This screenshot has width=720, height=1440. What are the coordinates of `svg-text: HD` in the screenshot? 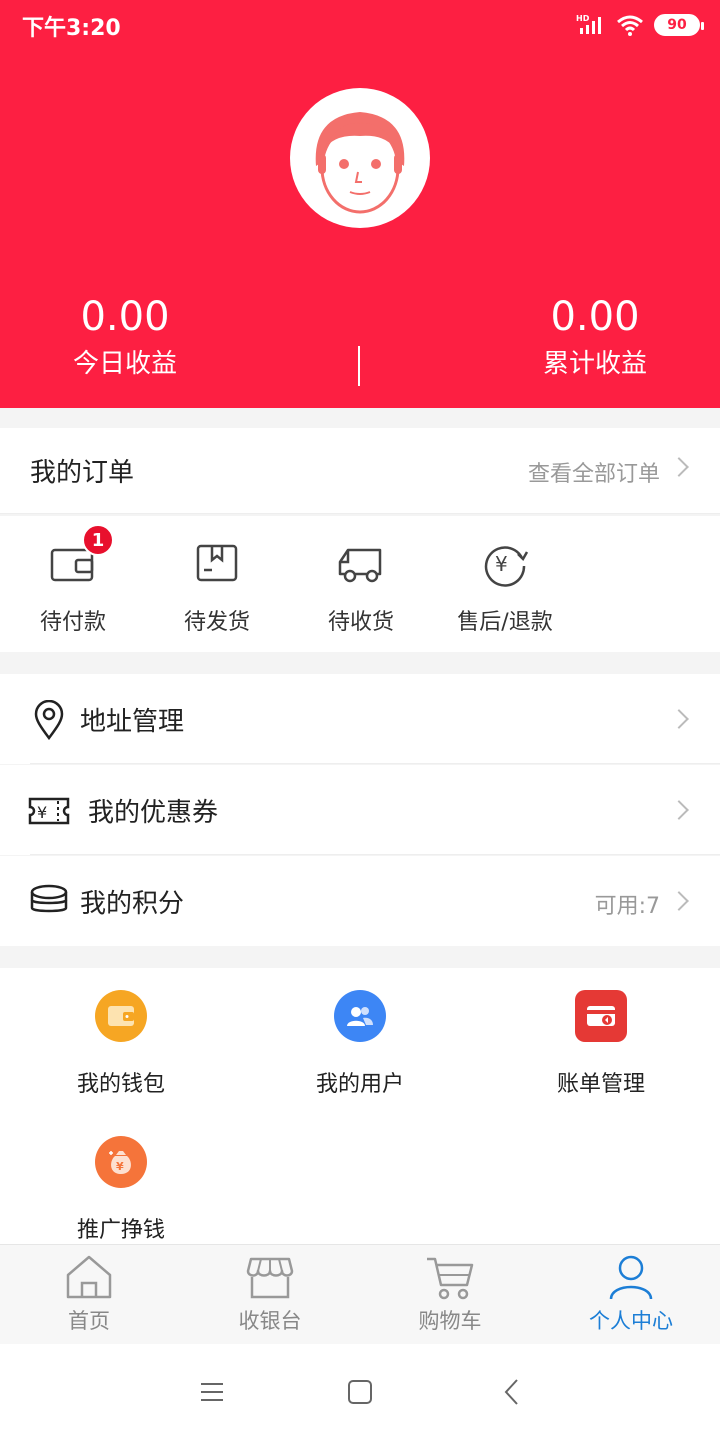 It's located at (583, 18).